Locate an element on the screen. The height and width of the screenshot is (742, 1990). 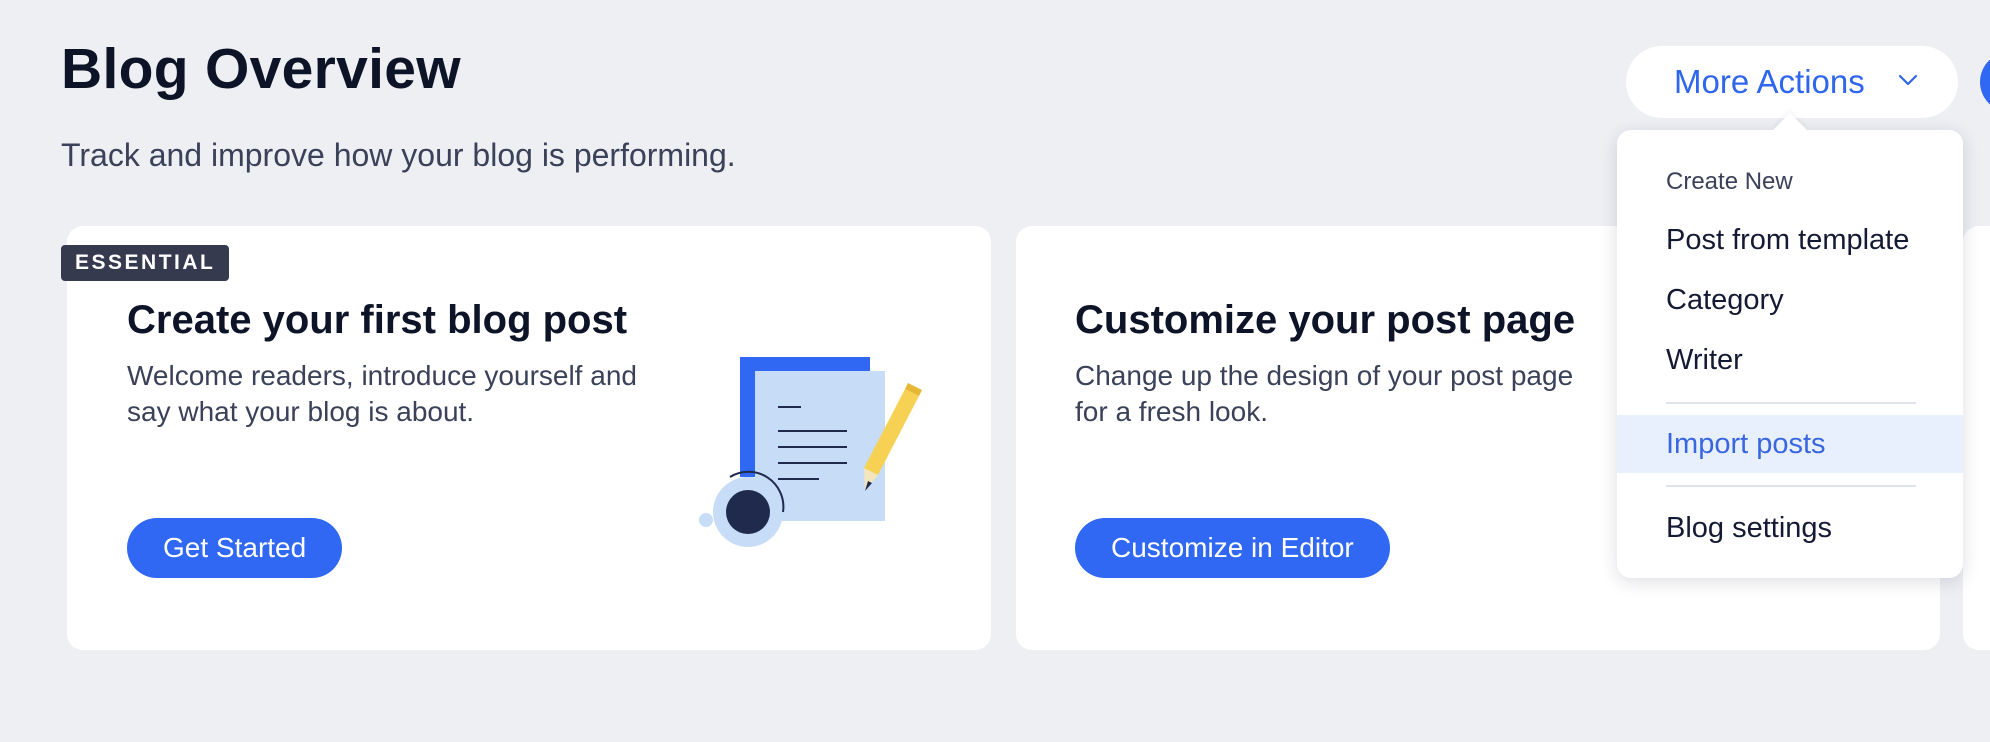
more-actions-button: More Actions is located at coordinates (1792, 82).